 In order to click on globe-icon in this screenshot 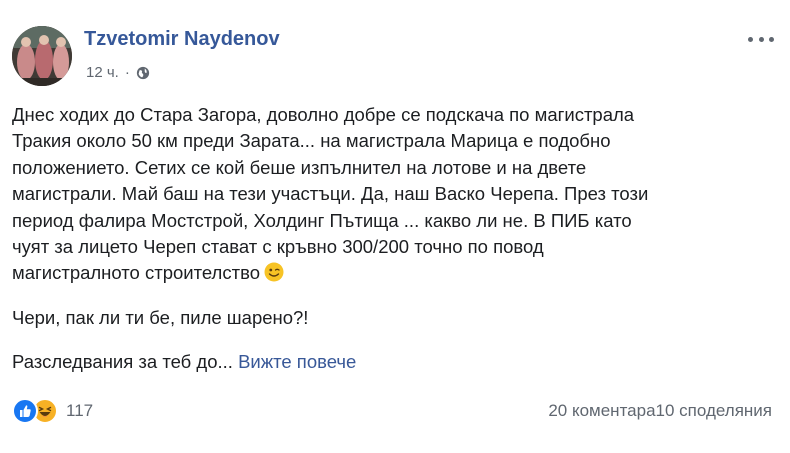, I will do `click(143, 73)`.